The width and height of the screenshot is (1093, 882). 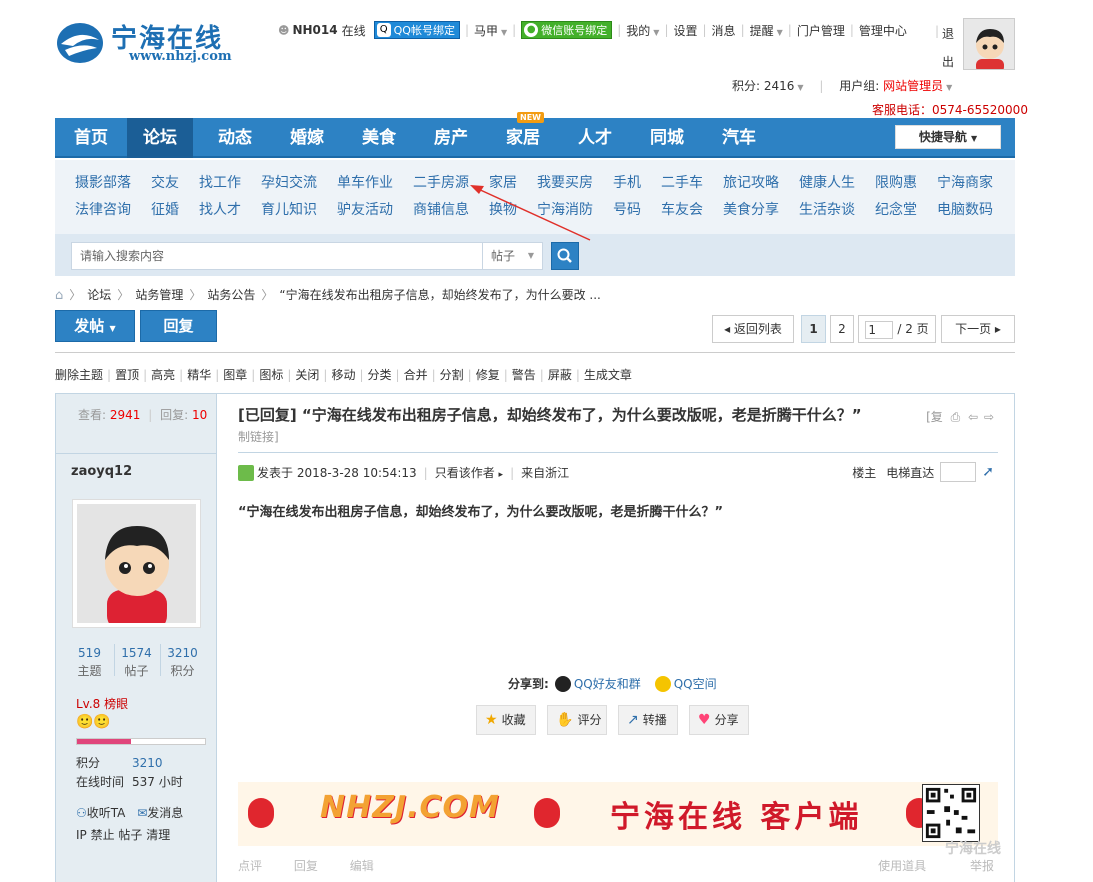 What do you see at coordinates (59, 295) in the screenshot?
I see `home-icon: ⌂` at bounding box center [59, 295].